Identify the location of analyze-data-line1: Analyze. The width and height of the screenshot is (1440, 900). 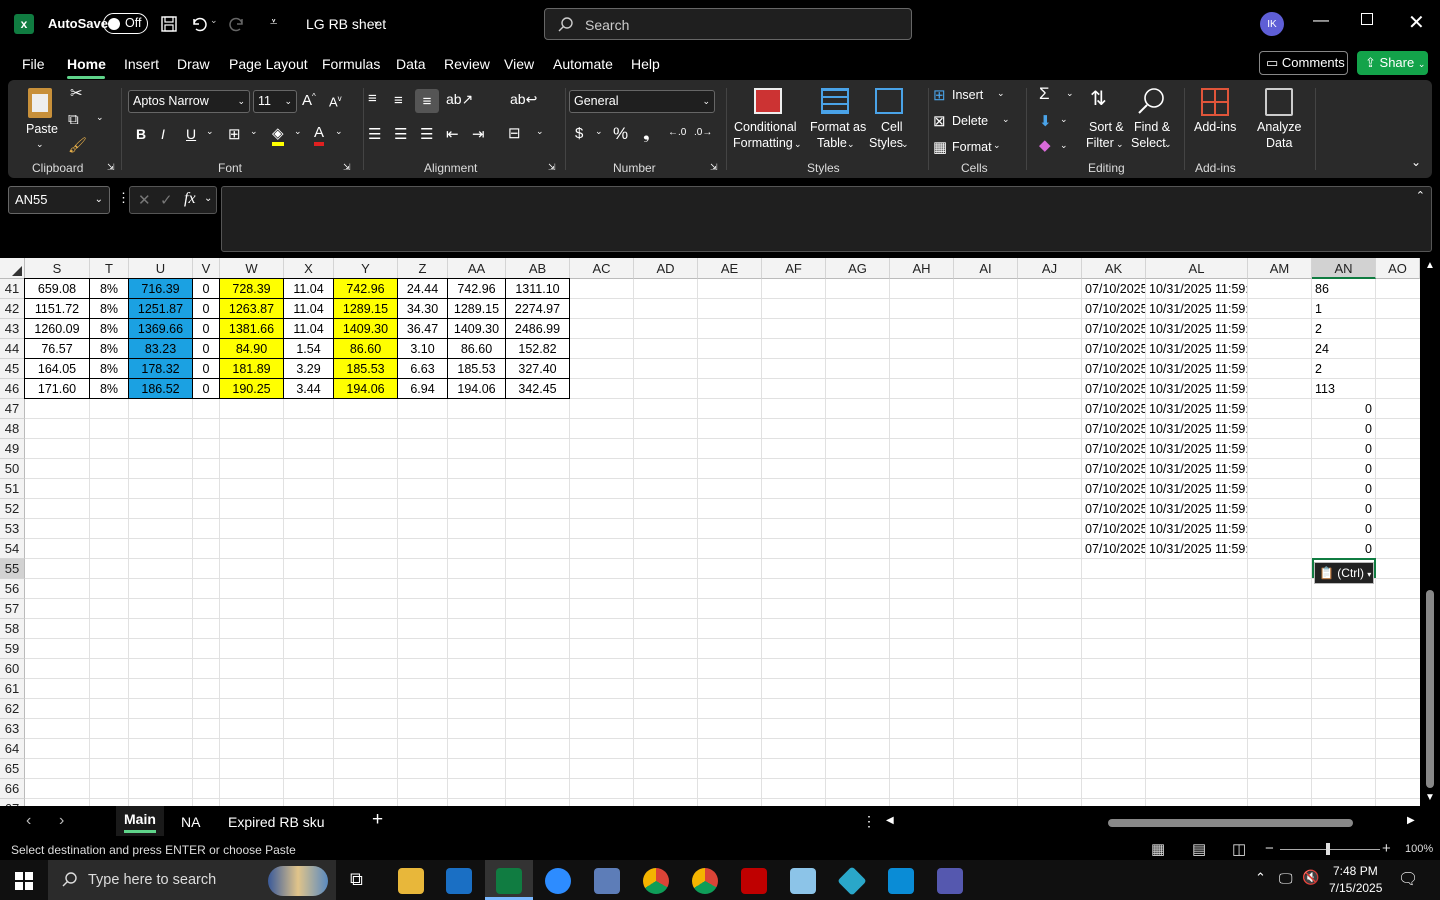
(1279, 127).